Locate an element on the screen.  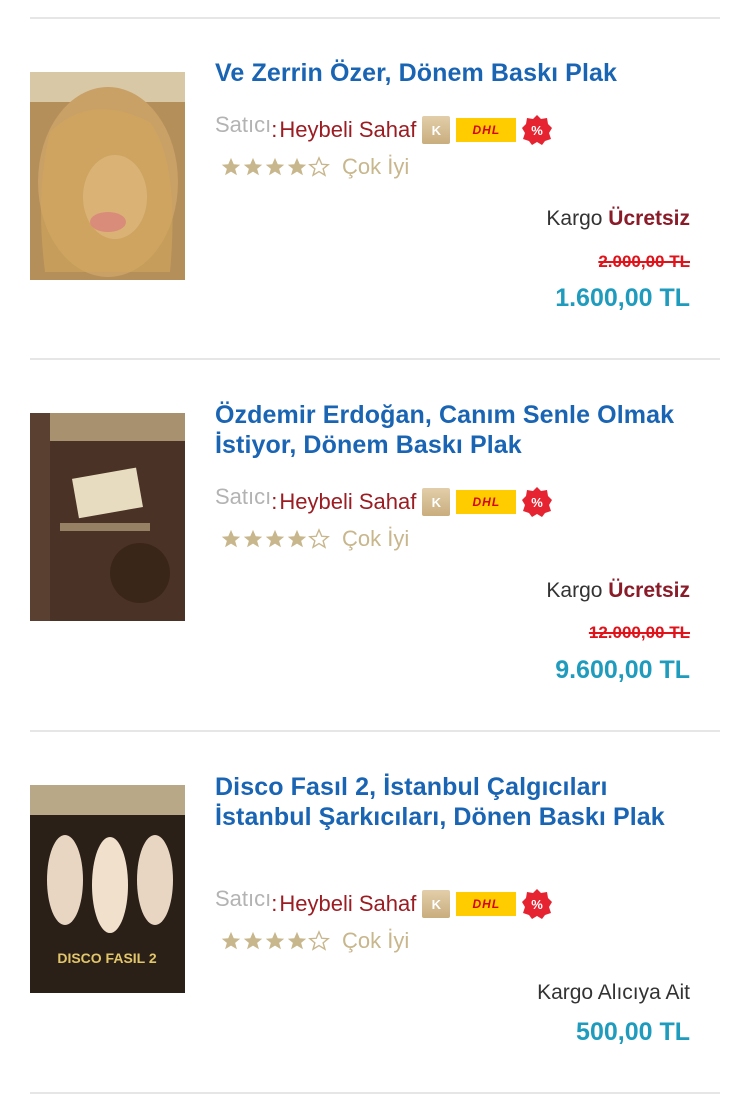
old-price: 2.000,00 TL is located at coordinates (644, 261).